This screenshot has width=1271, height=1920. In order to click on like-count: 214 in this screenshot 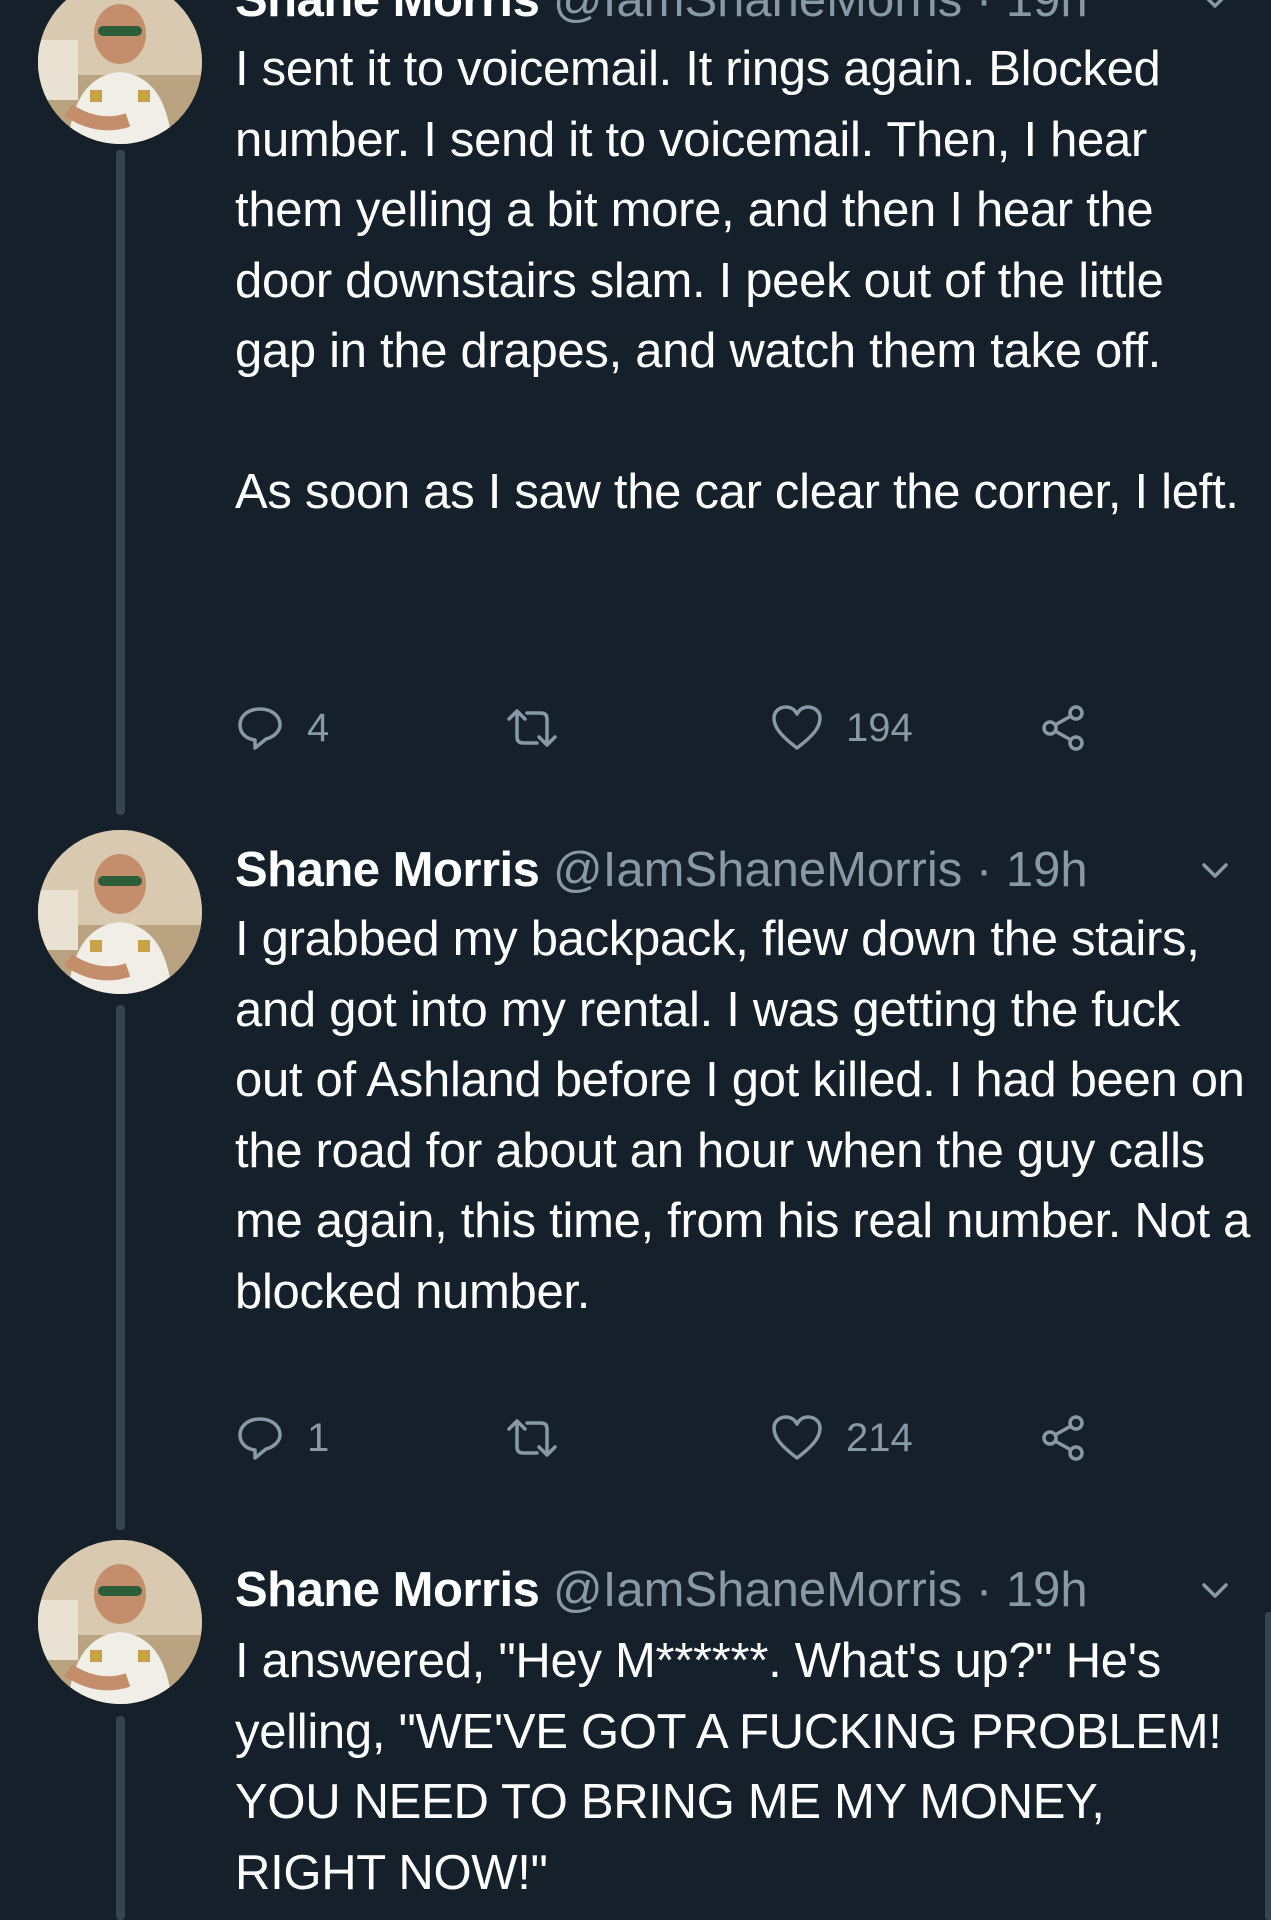, I will do `click(879, 1437)`.